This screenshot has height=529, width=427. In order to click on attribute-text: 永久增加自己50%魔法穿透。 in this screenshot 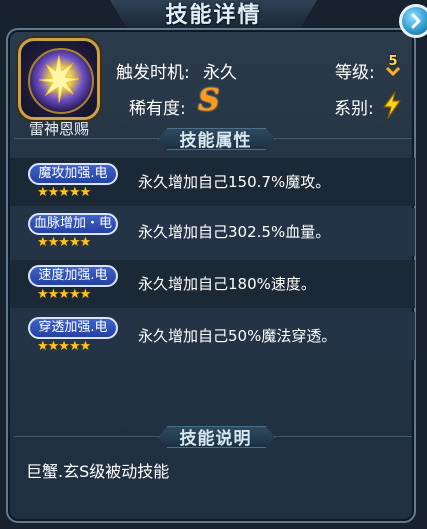, I will do `click(237, 336)`.